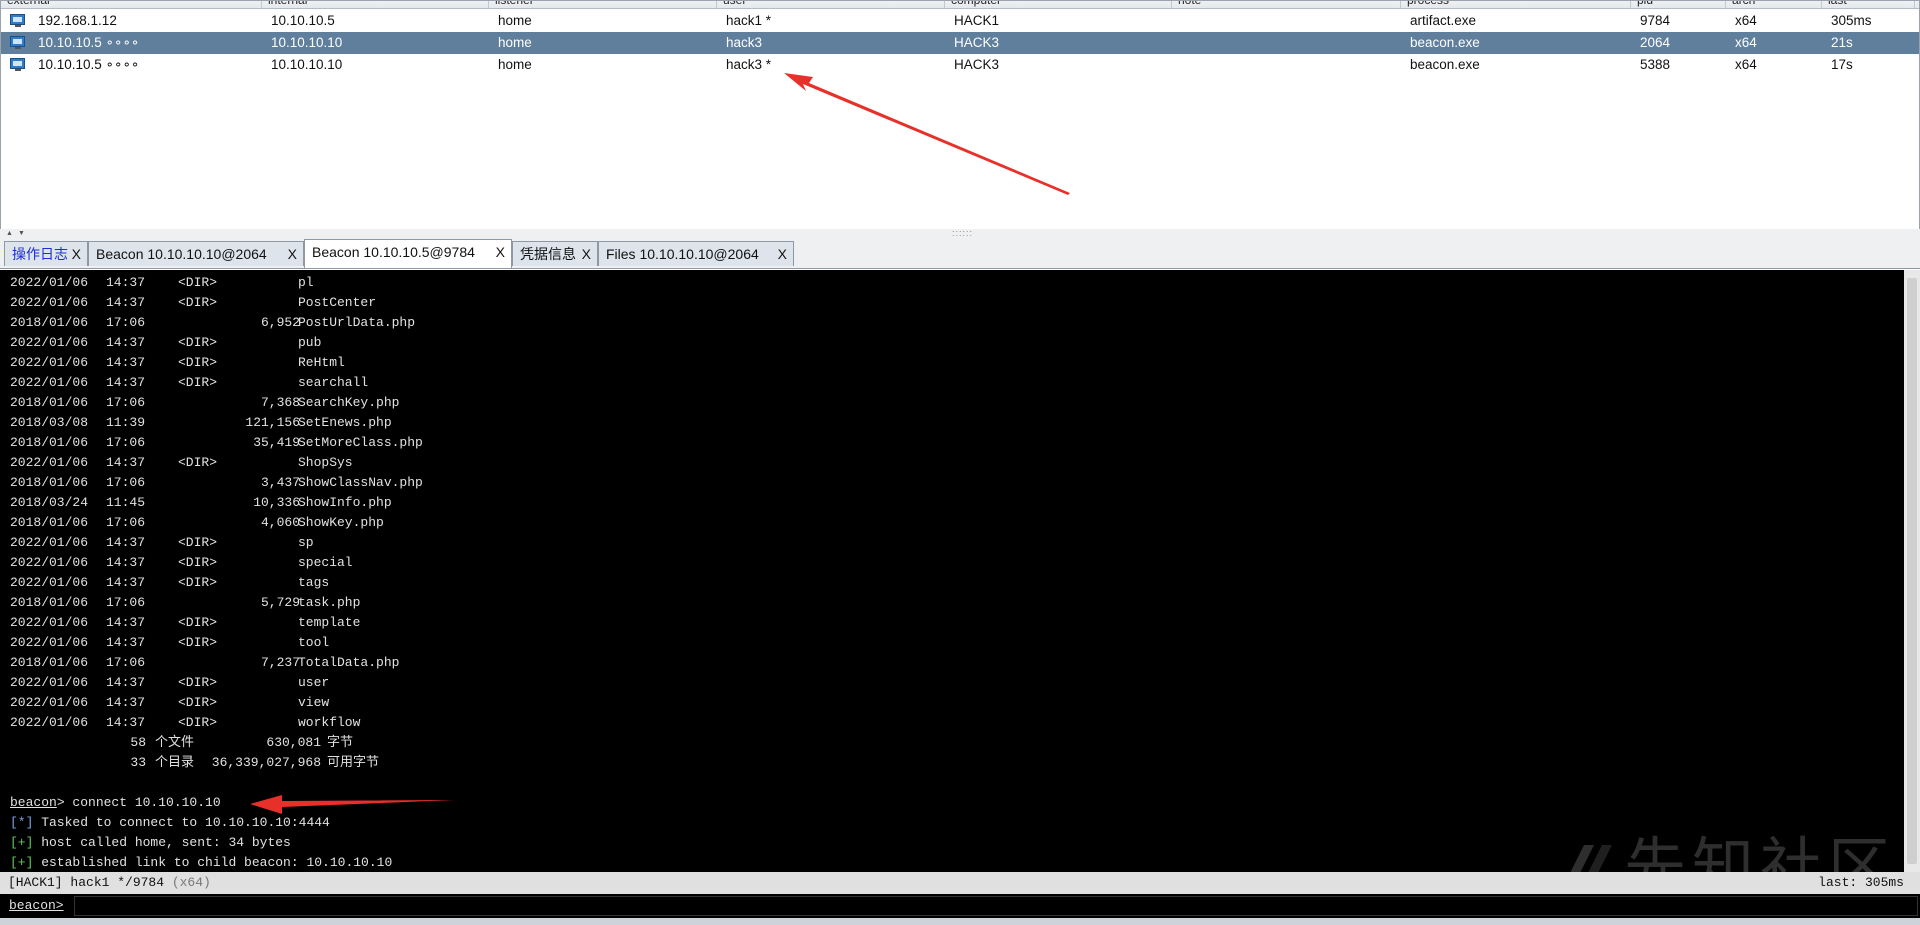 This screenshot has width=1920, height=925. I want to click on dir-listing-line: 2022/01/06 14:37 <DIR> pl, so click(240, 283).